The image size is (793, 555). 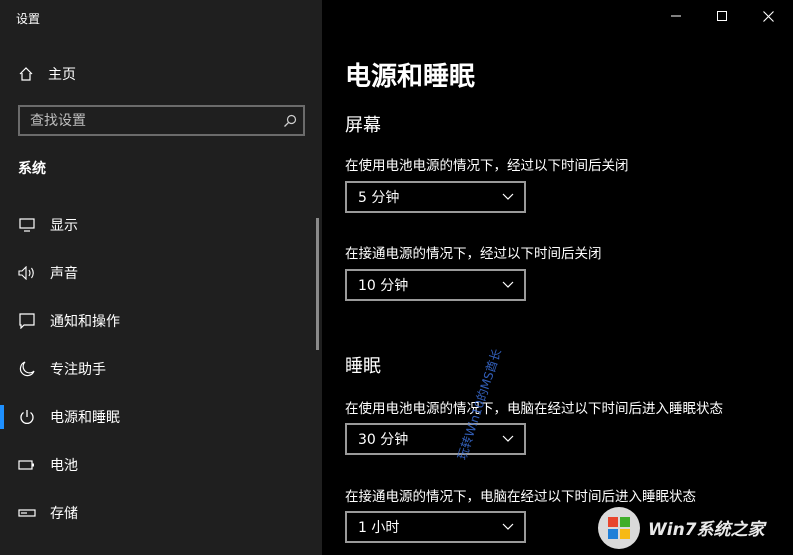 I want to click on screen-plugged-dropdown: 10 分钟, so click(x=435, y=285).